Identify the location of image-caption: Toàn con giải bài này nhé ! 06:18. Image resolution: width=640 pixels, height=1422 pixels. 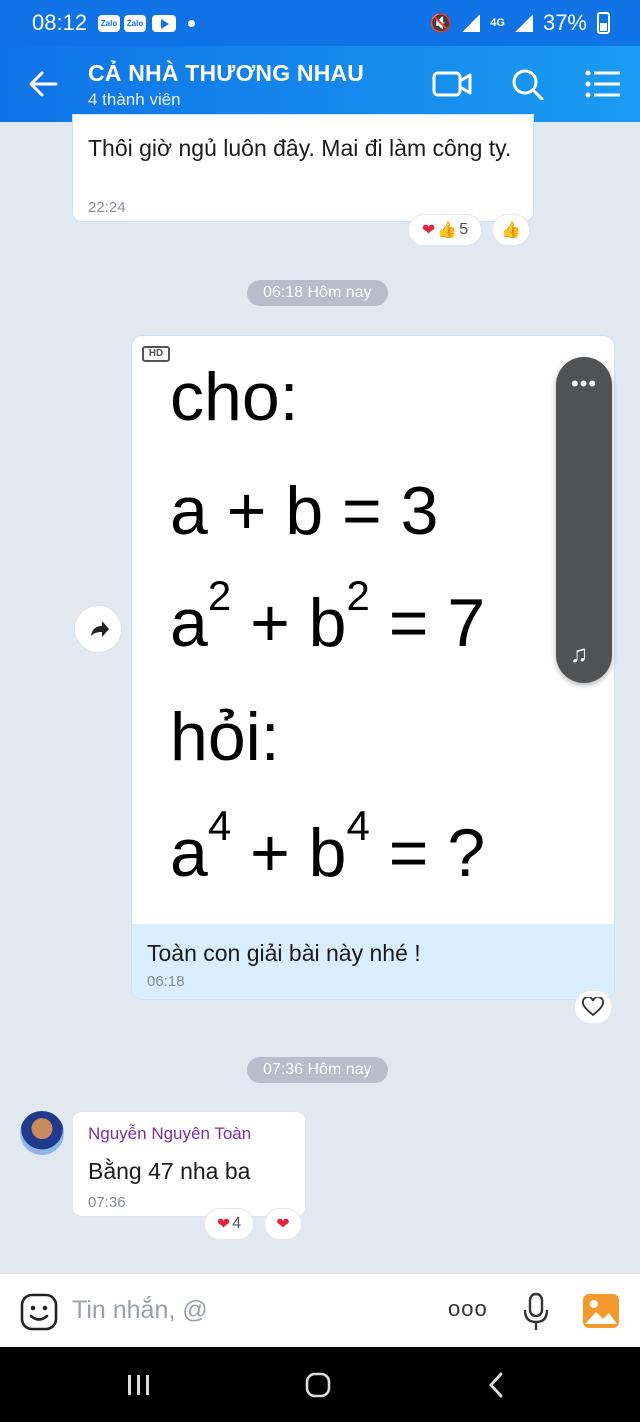
(373, 961).